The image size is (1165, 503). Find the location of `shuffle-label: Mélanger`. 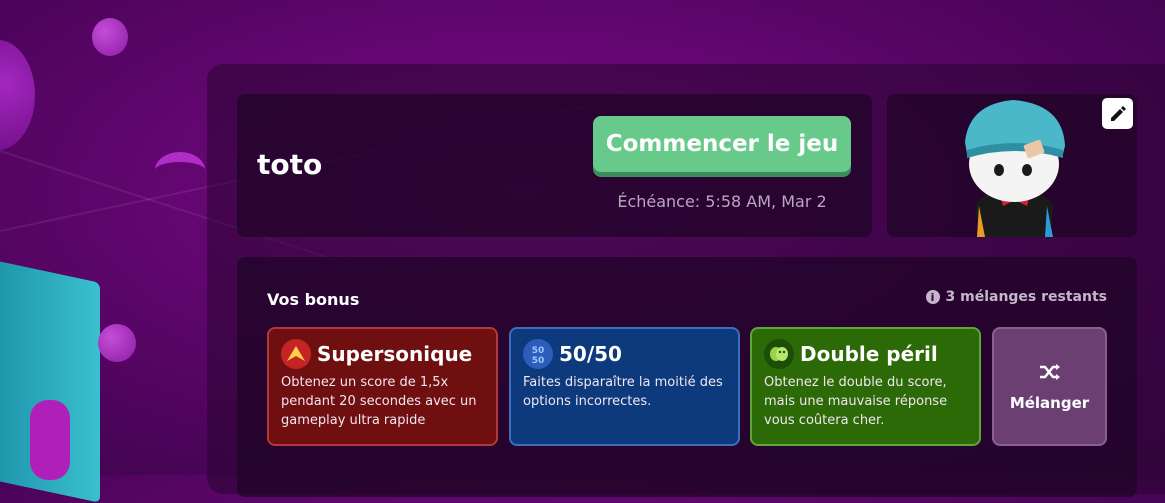

shuffle-label: Mélanger is located at coordinates (1049, 402).